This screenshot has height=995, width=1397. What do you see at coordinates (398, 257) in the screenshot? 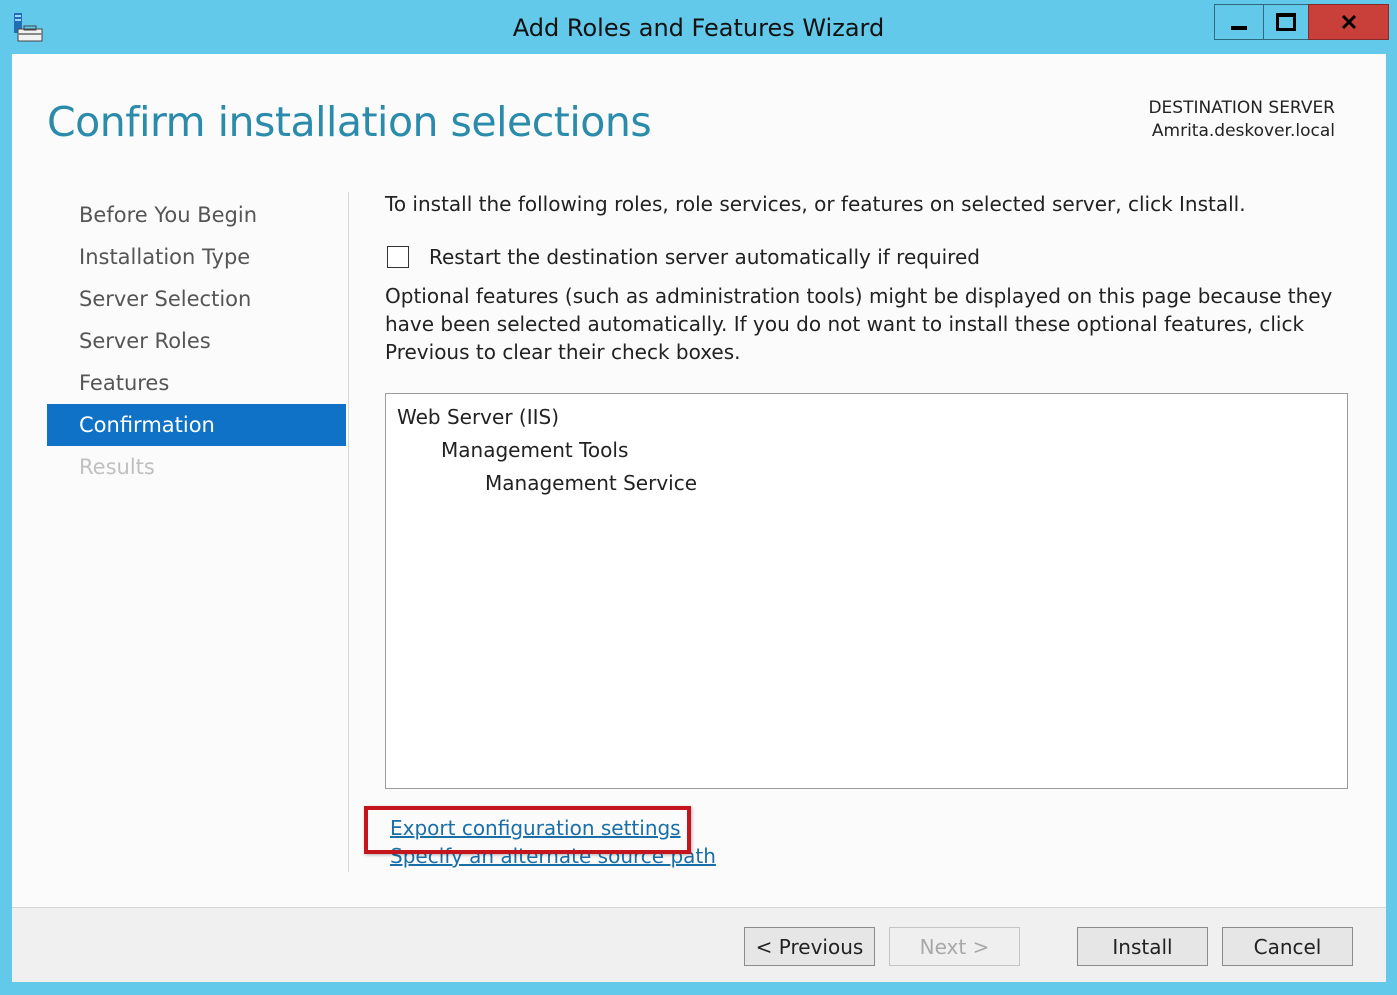
I see `restart-checkbox` at bounding box center [398, 257].